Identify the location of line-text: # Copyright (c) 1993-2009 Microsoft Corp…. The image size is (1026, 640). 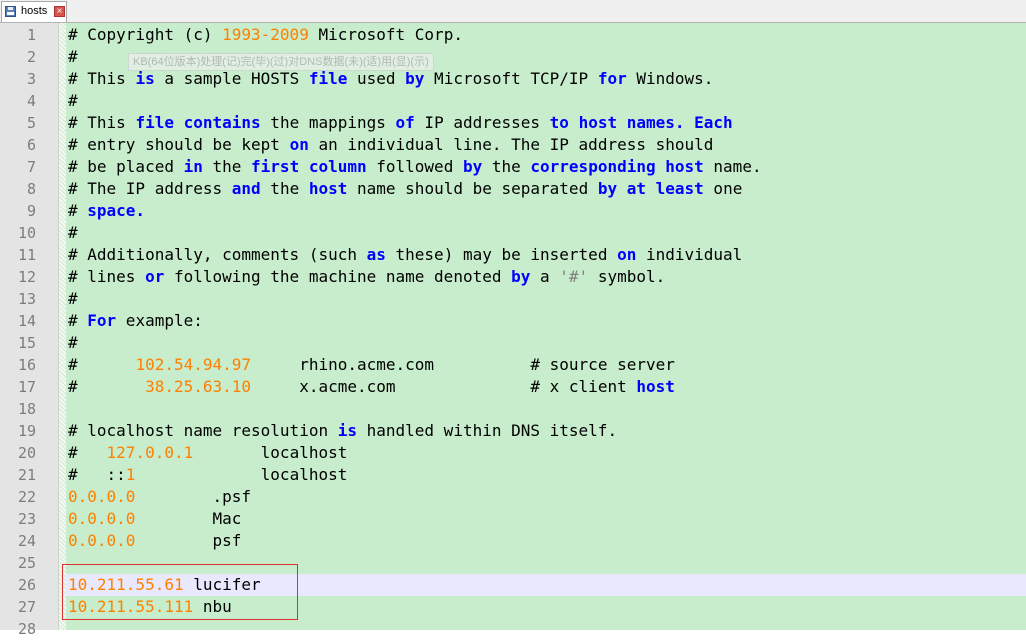
(265, 35).